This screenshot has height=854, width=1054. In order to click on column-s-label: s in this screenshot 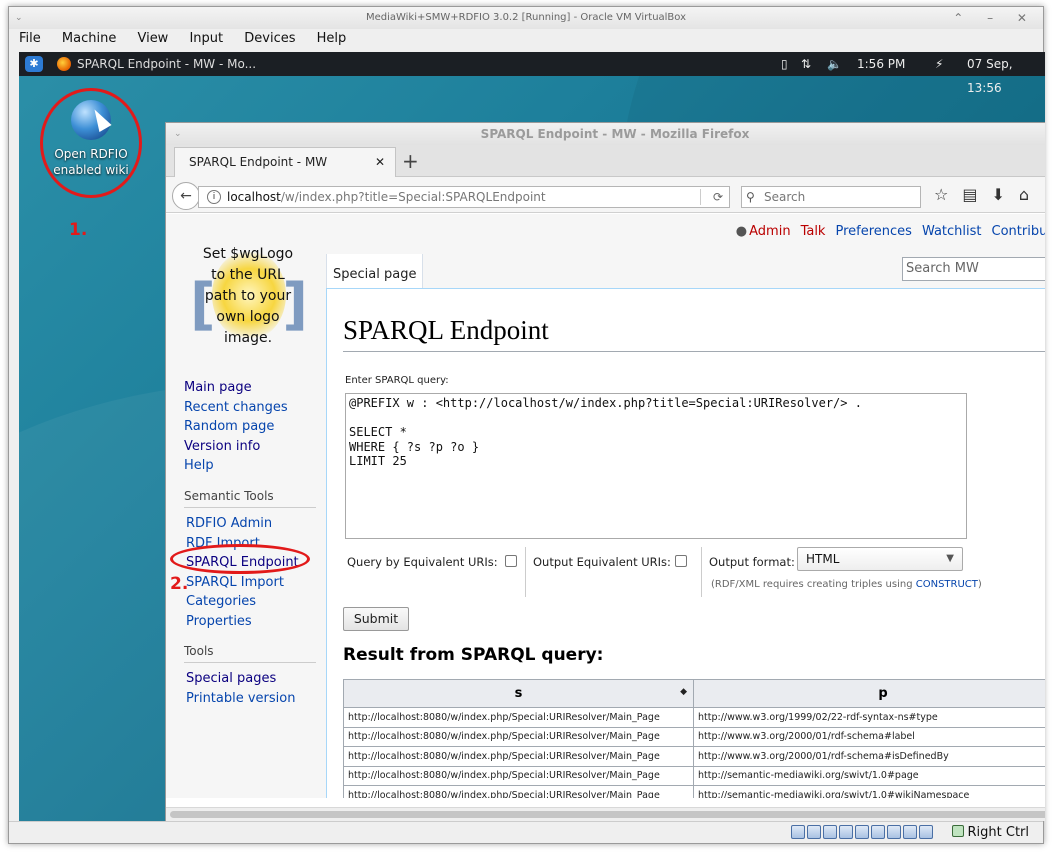, I will do `click(518, 693)`.